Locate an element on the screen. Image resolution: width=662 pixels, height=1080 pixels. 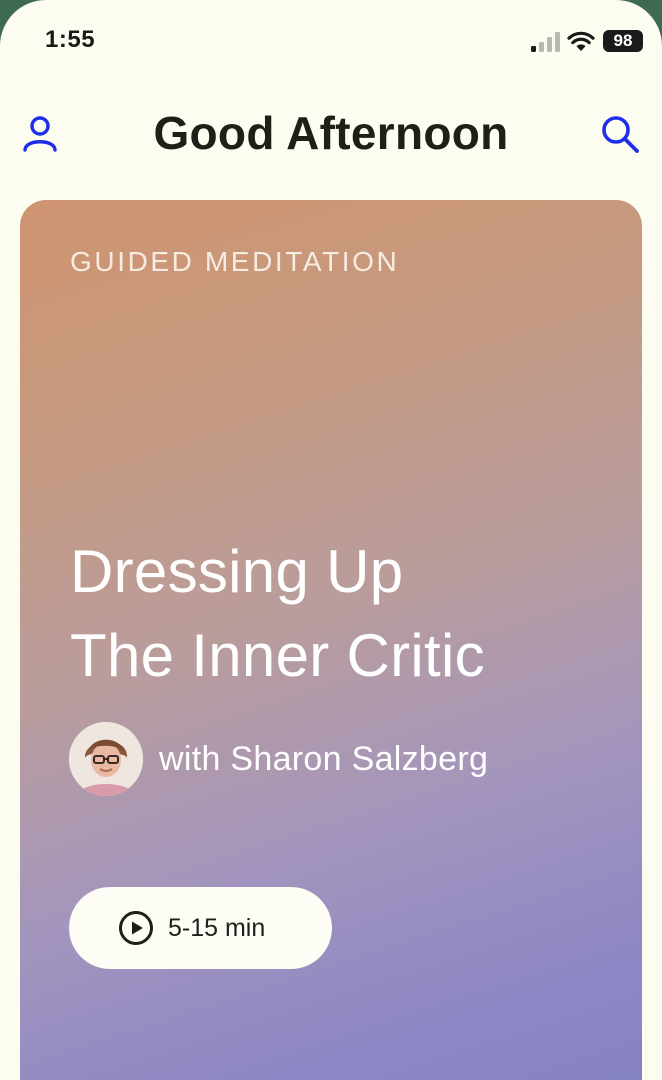
duration-label: 5-15 min is located at coordinates (217, 927).